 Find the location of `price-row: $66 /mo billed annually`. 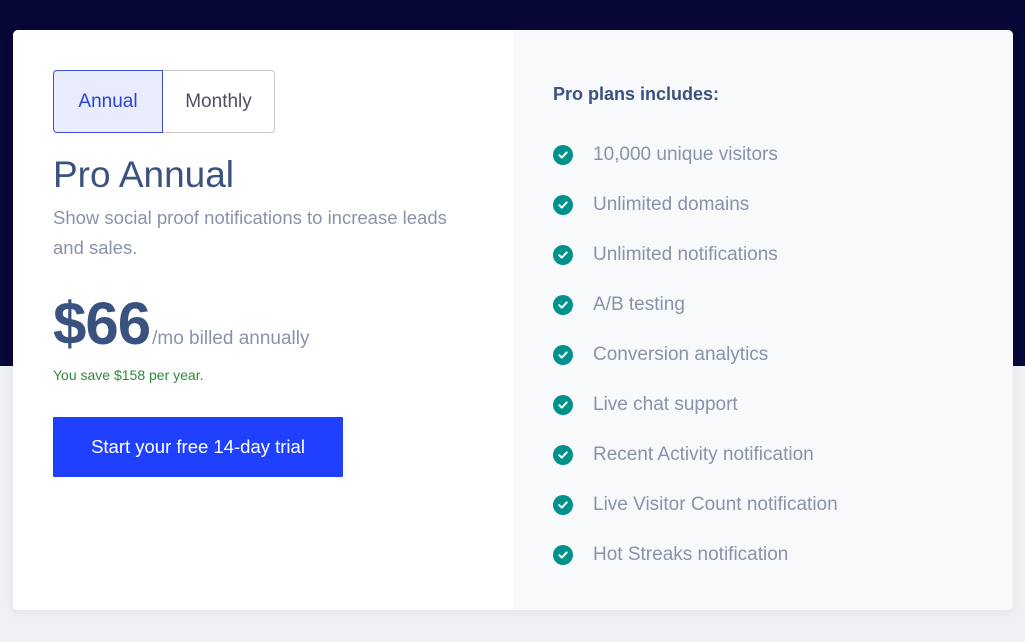

price-row: $66 /mo billed annually is located at coordinates (181, 324).